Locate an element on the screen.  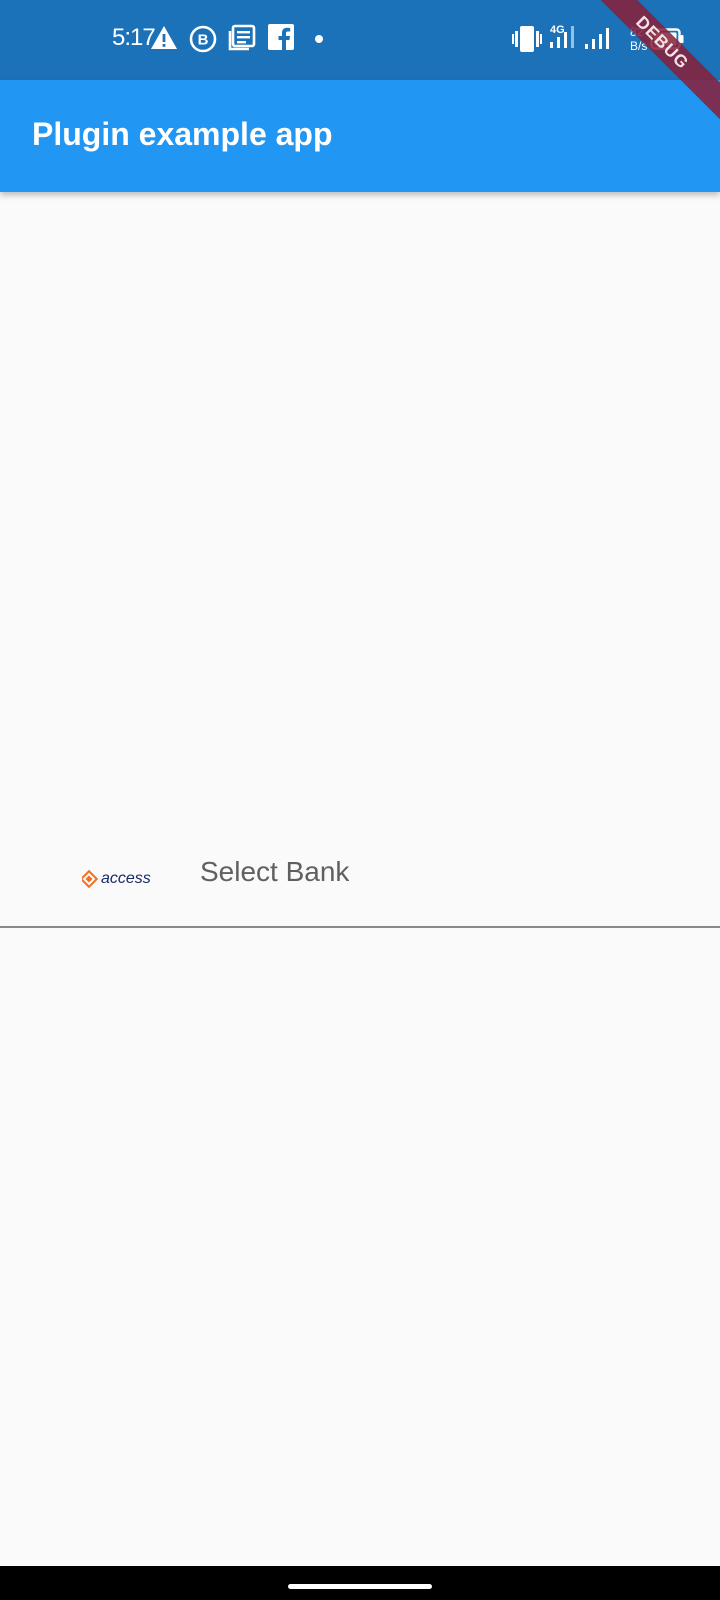
dropdown-underline is located at coordinates (360, 927).